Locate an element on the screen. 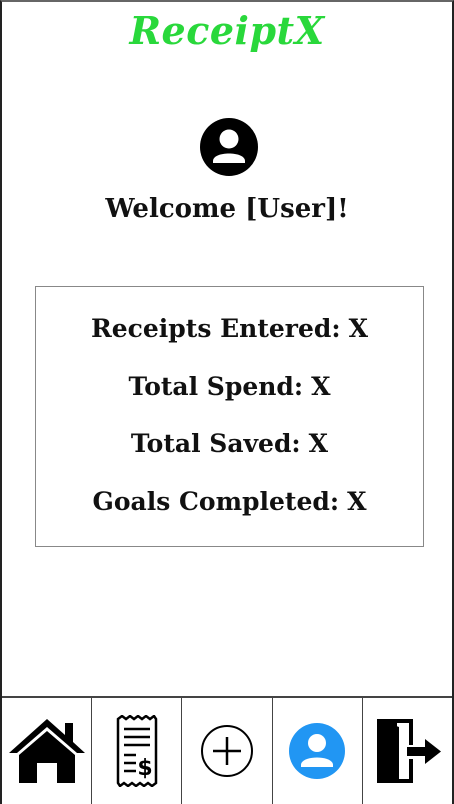 The height and width of the screenshot is (804, 454). app-title: ReceiptX is located at coordinates (227, 30).